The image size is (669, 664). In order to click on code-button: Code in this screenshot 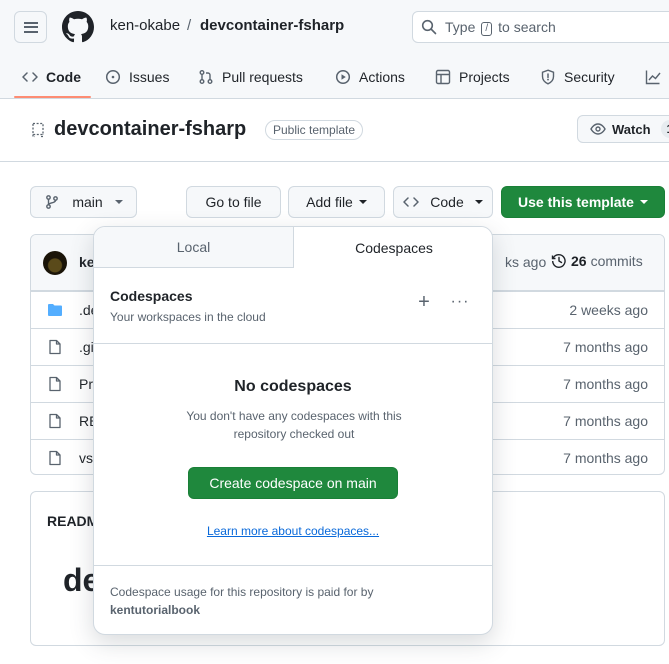, I will do `click(443, 202)`.